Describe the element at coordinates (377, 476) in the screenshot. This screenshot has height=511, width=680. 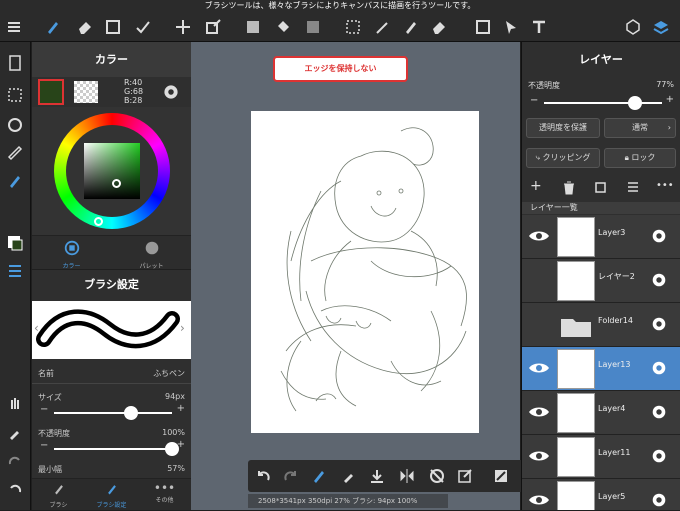
I see `save-icon` at that location.